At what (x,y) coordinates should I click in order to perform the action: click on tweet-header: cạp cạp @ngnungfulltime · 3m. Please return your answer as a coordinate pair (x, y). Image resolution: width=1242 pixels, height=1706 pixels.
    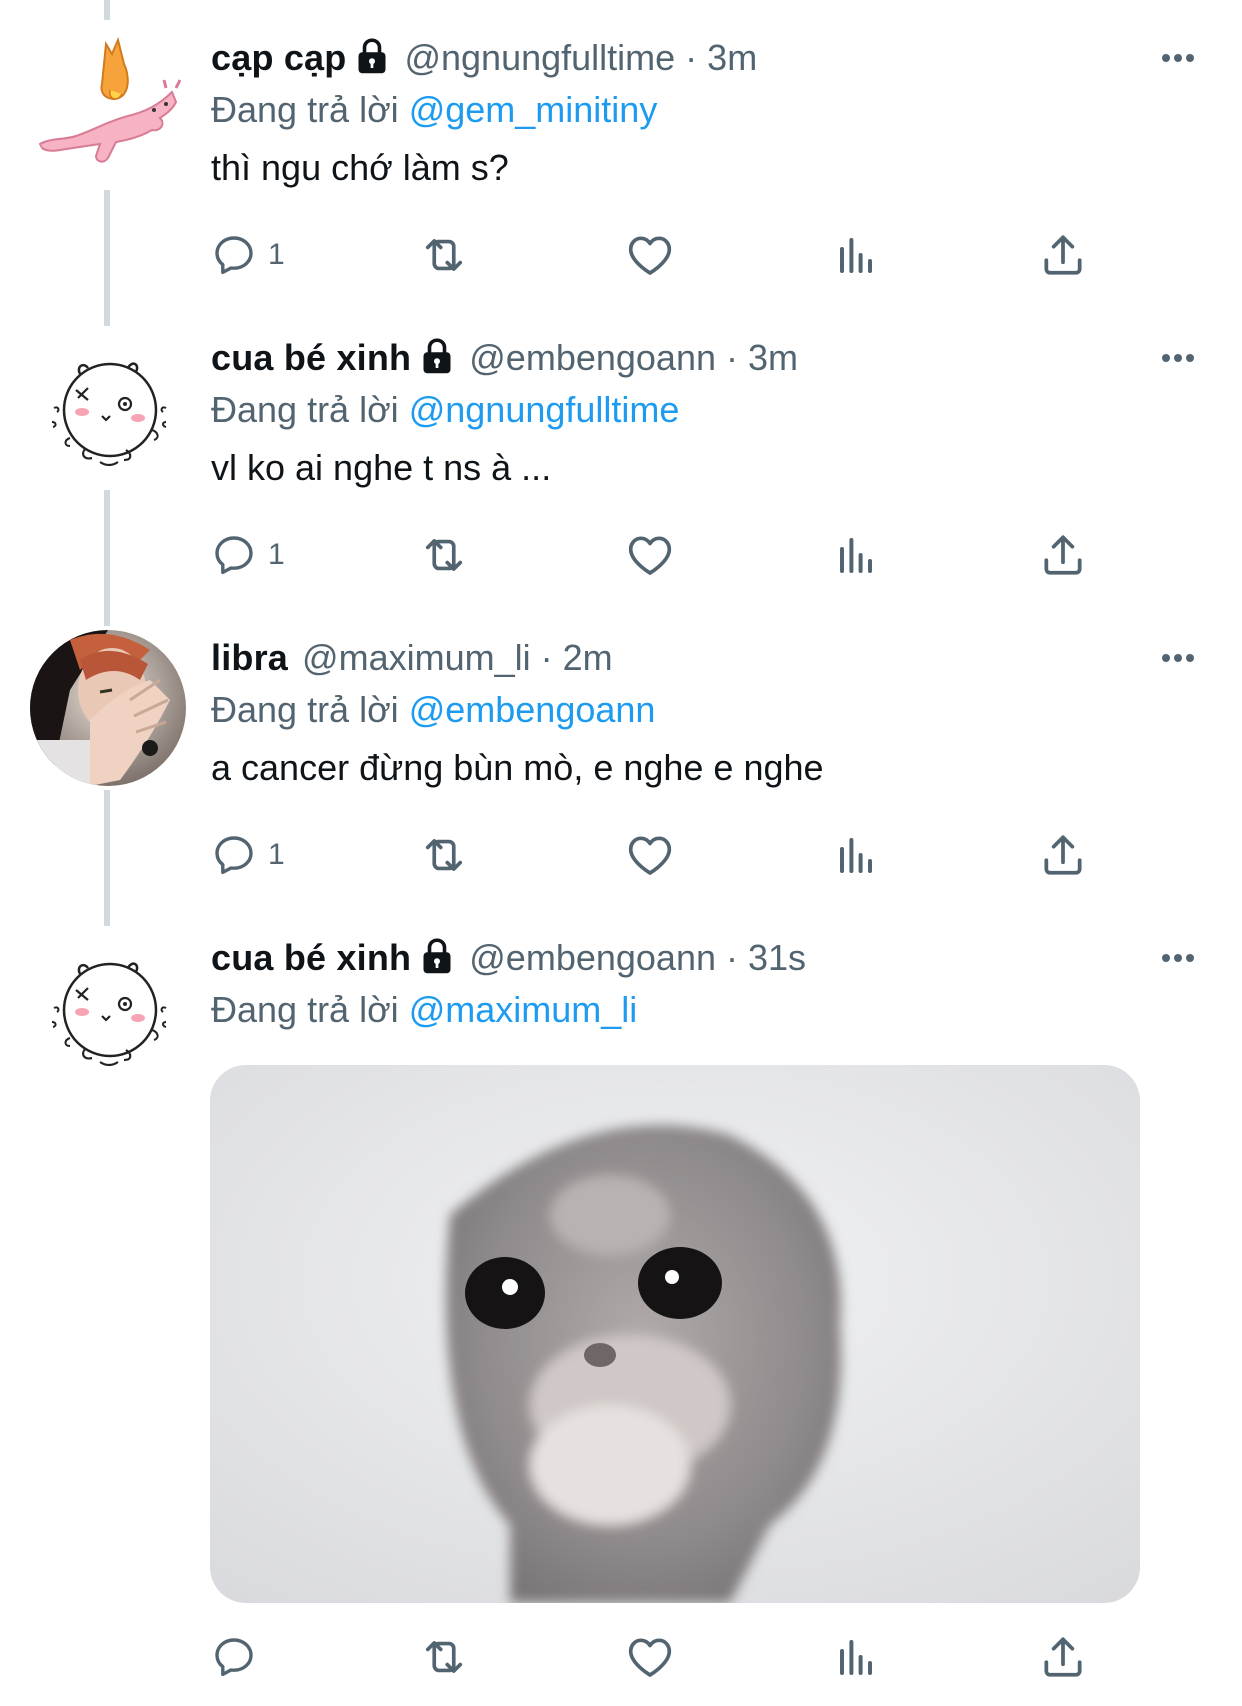
    Looking at the image, I should click on (726, 58).